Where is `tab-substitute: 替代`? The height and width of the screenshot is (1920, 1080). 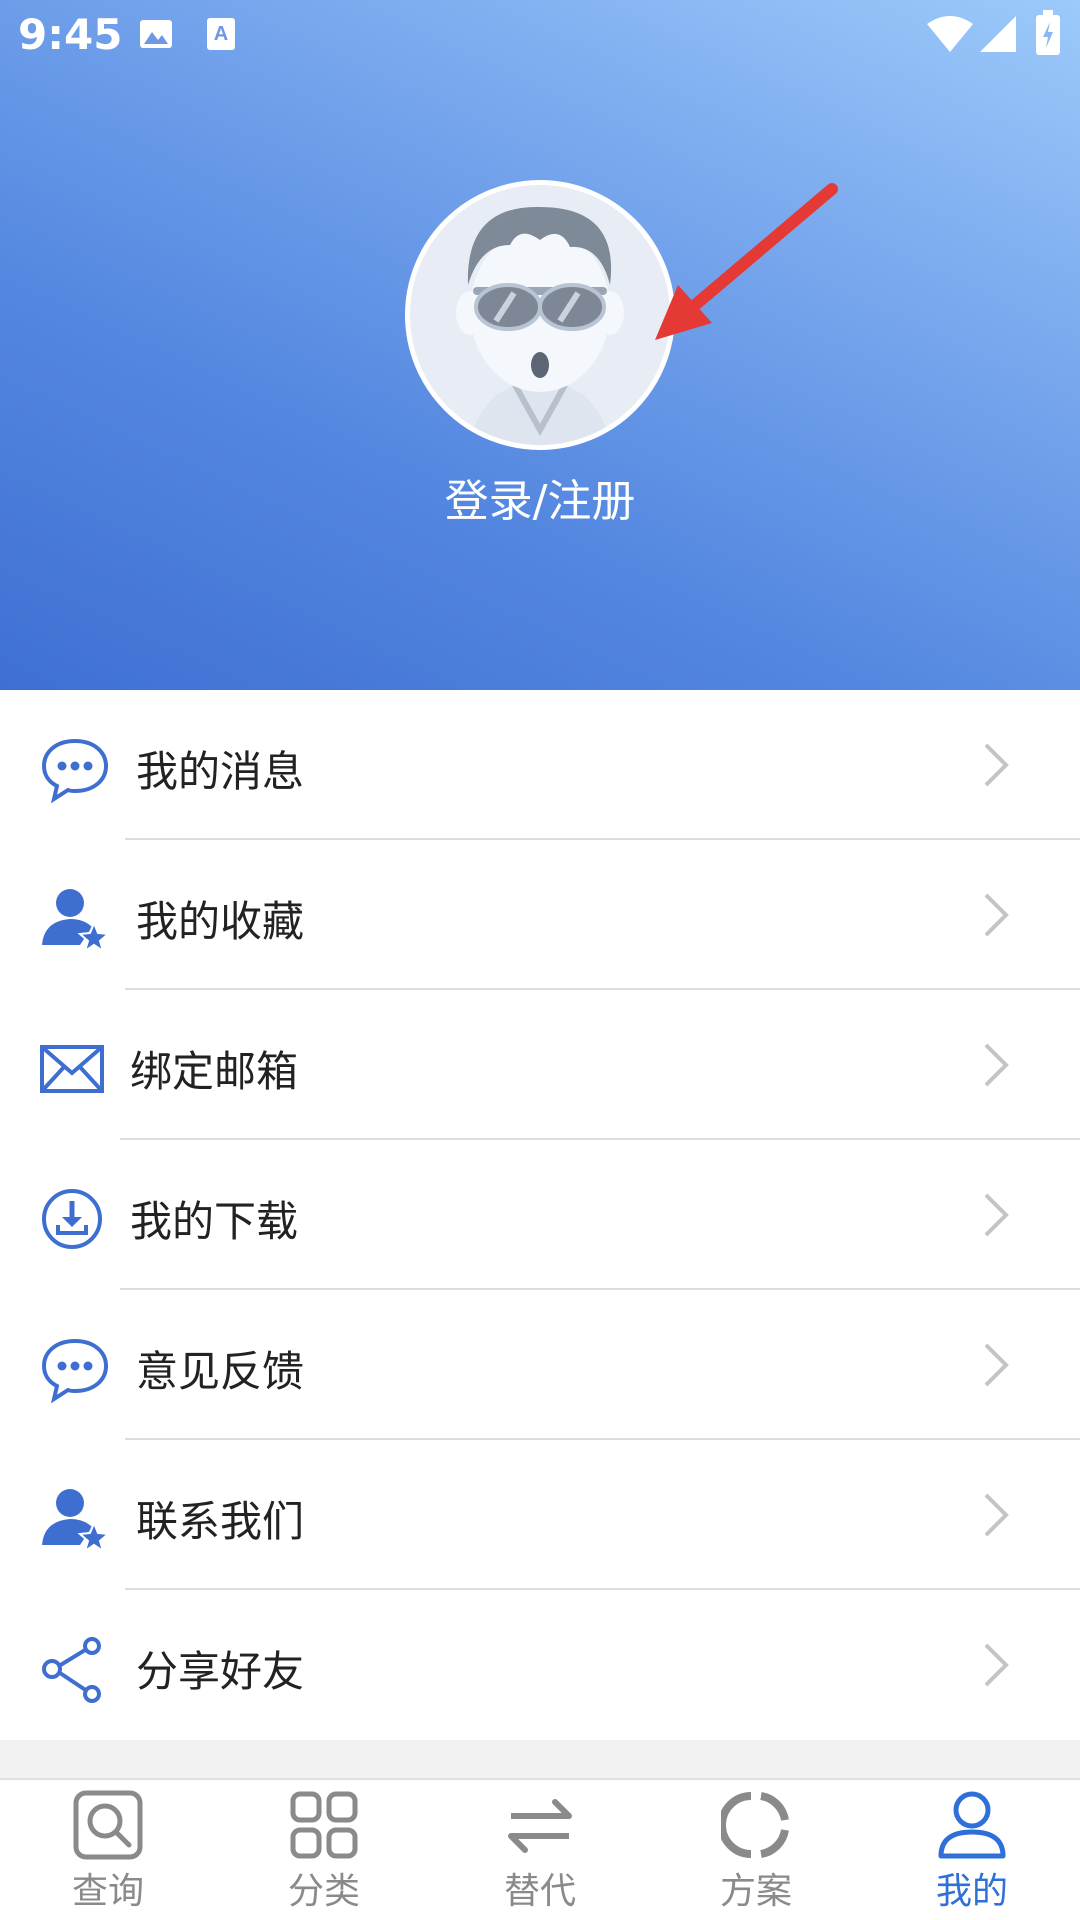
tab-substitute: 替代 is located at coordinates (540, 1850).